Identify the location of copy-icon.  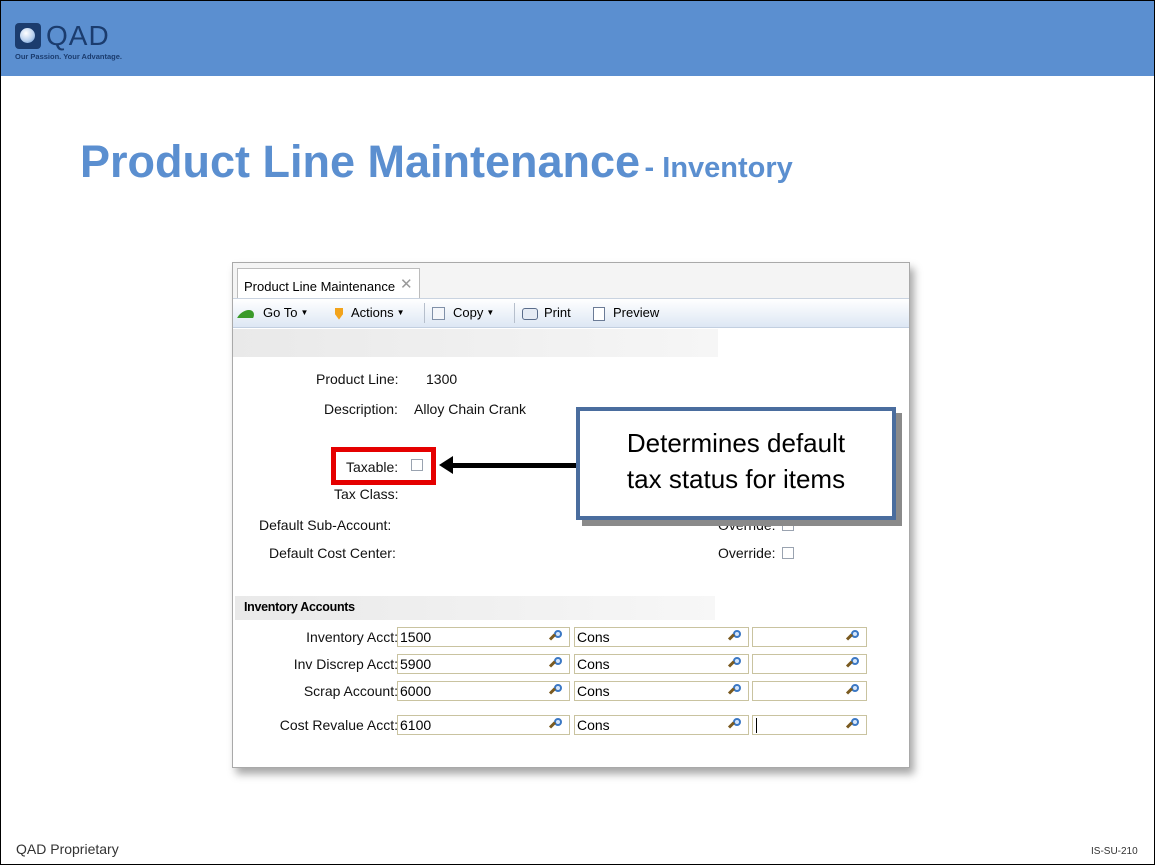
(438, 314).